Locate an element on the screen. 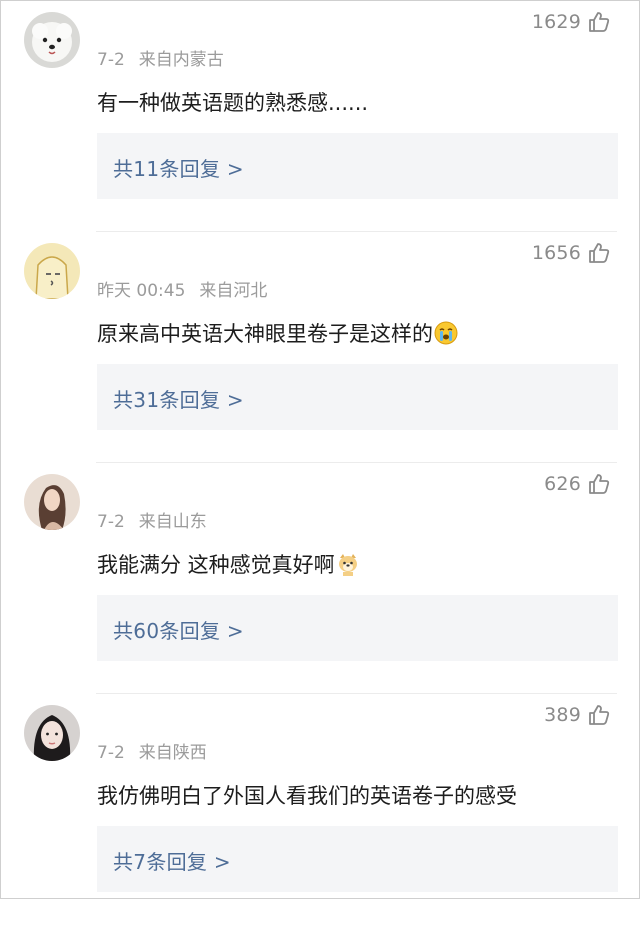  like-count: 626 is located at coordinates (562, 484).